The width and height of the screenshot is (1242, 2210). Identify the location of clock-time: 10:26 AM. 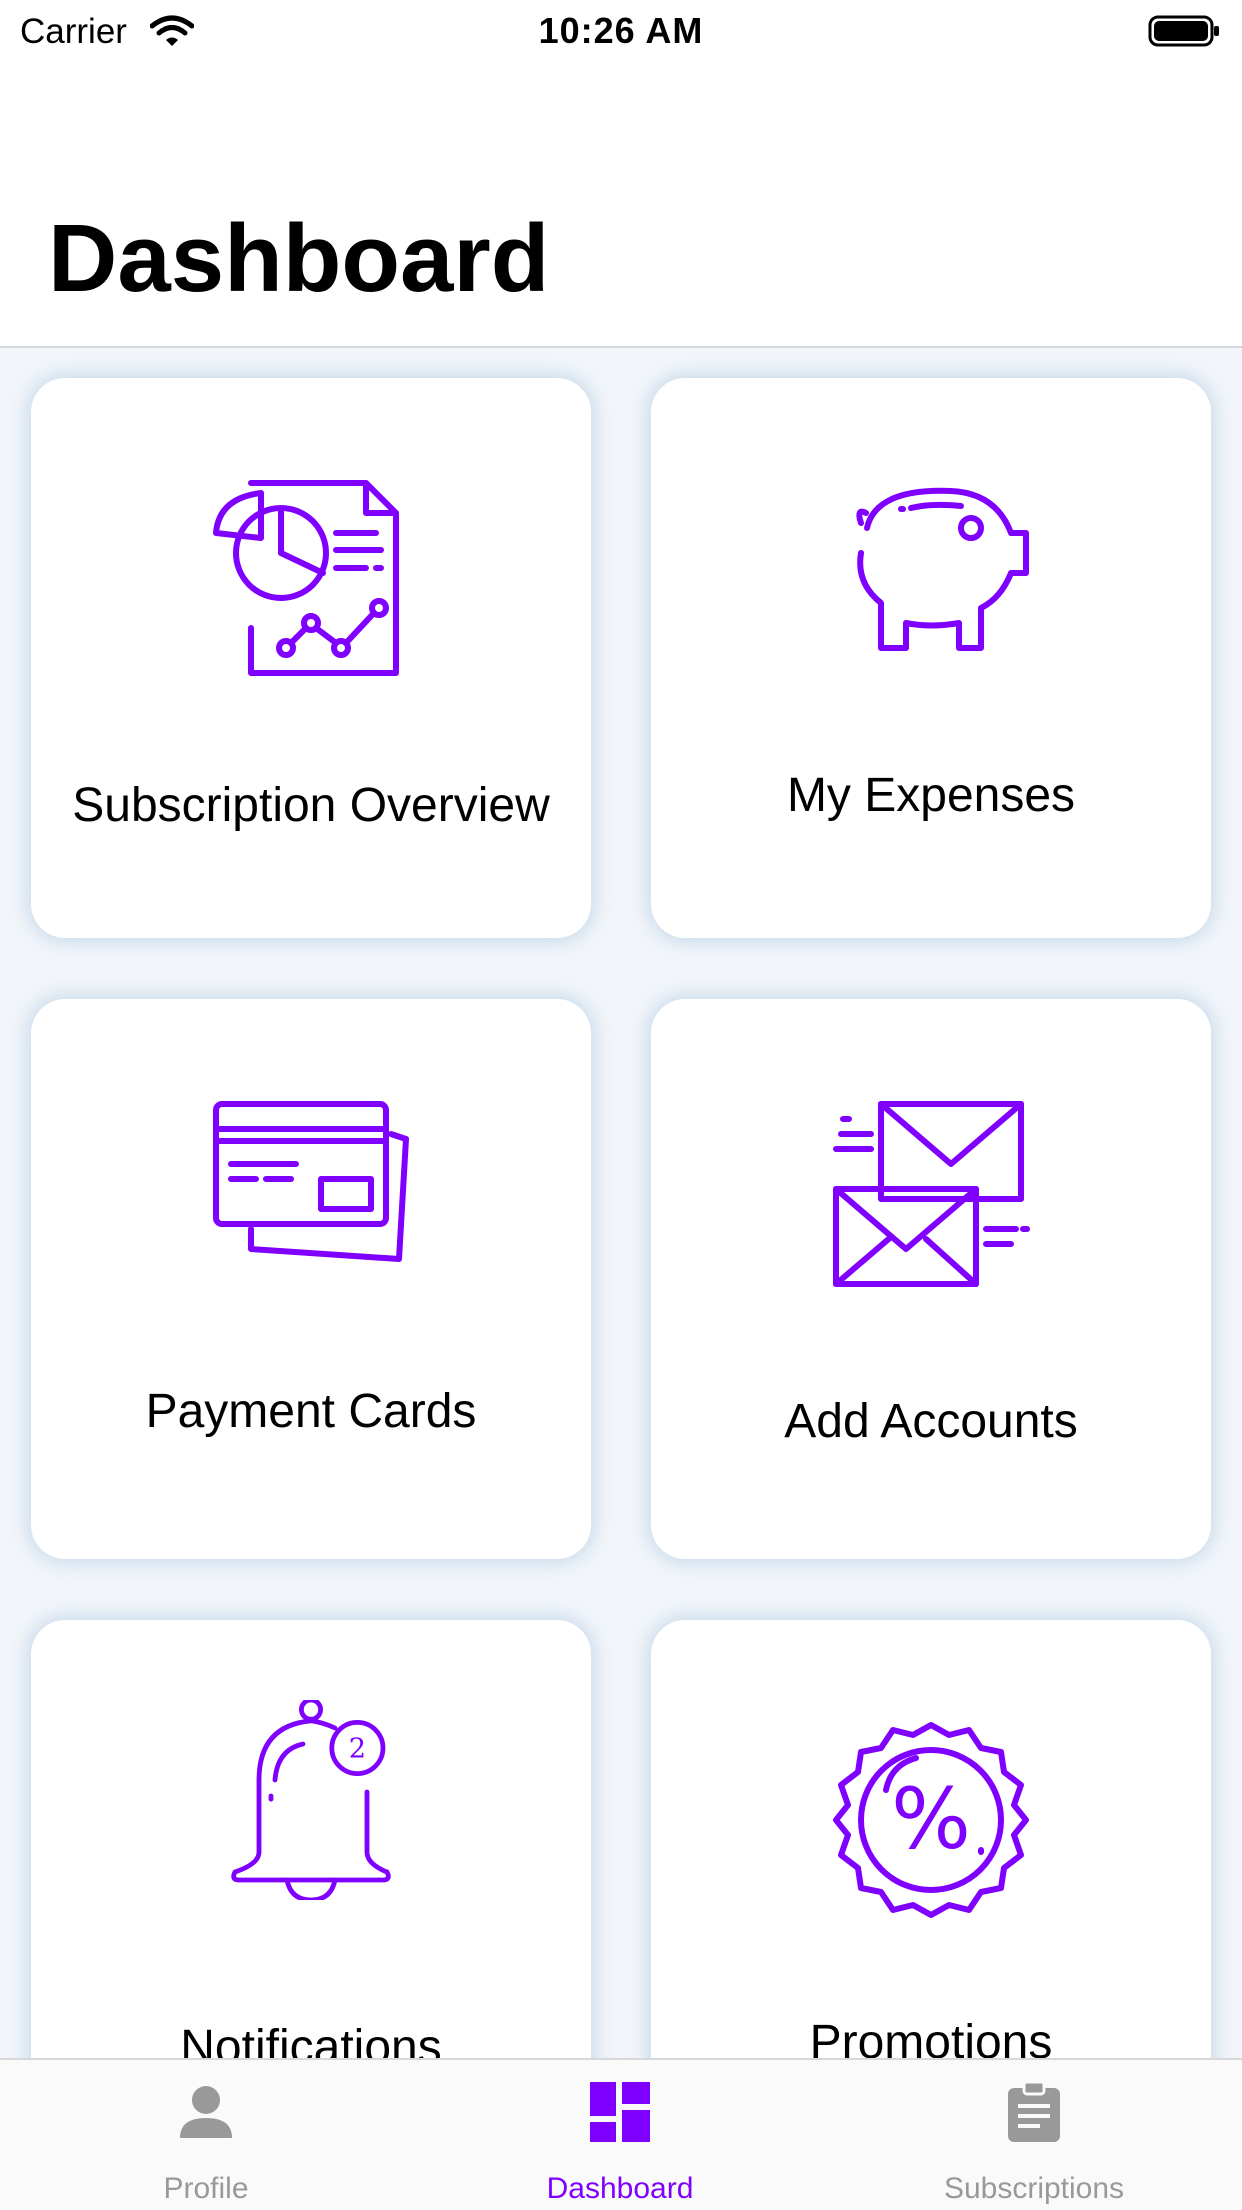
(621, 30).